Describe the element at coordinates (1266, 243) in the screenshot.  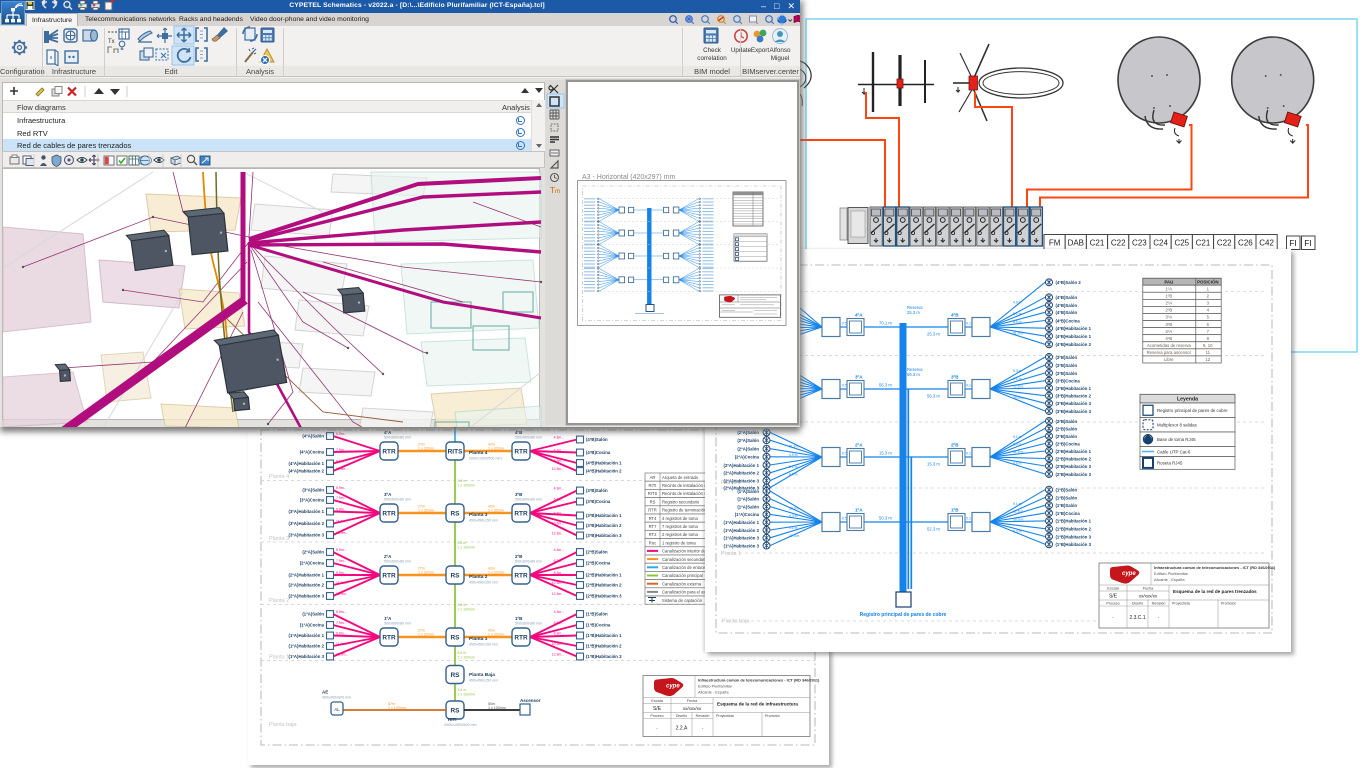
I see `svg-text: C42` at that location.